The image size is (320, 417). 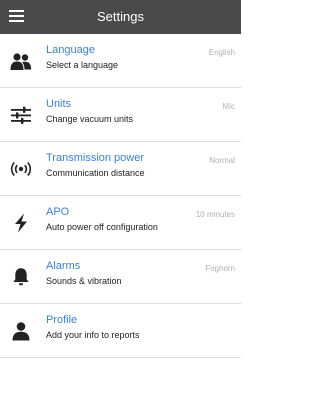 I want to click on setting-subtitle: Auto power off configuration, so click(x=102, y=227).